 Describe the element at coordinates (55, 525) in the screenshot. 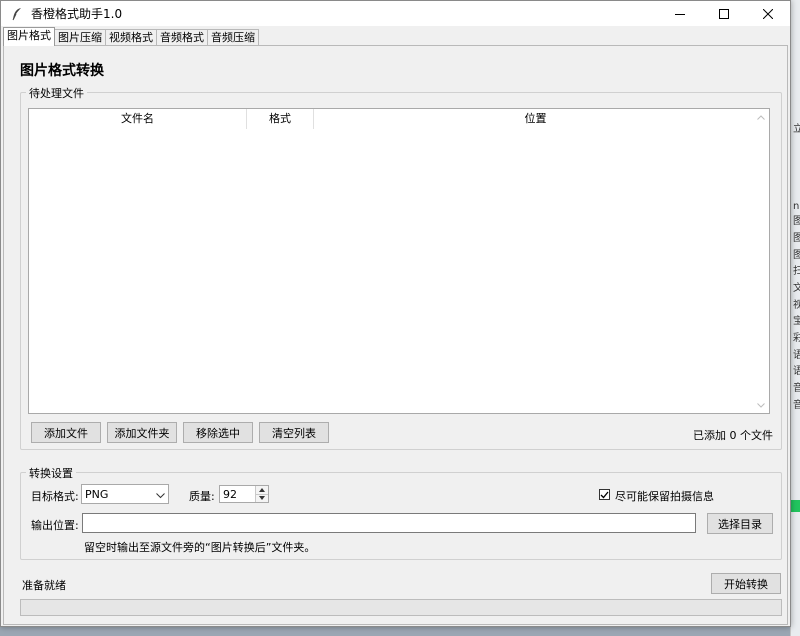

I see `output-location-label: 输出位置:` at that location.